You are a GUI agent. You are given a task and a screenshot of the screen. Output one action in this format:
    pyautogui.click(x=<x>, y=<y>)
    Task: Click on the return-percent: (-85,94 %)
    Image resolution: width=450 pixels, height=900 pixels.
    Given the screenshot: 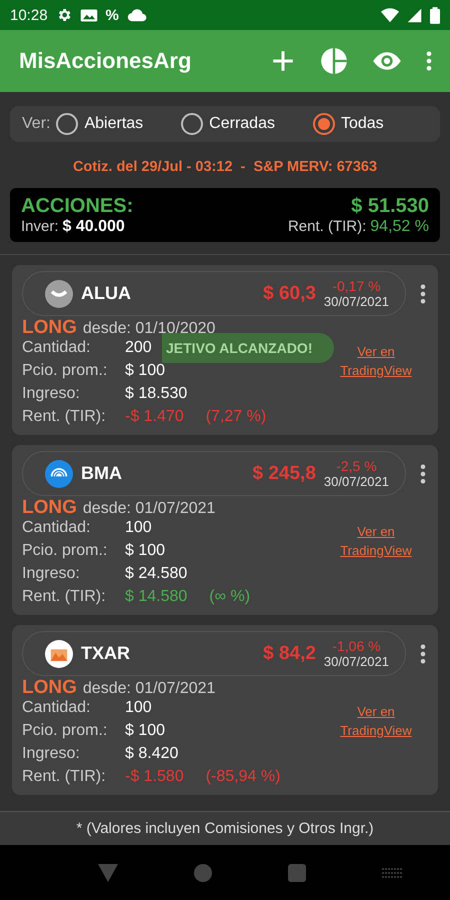 What is the action you would take?
    pyautogui.click(x=243, y=777)
    